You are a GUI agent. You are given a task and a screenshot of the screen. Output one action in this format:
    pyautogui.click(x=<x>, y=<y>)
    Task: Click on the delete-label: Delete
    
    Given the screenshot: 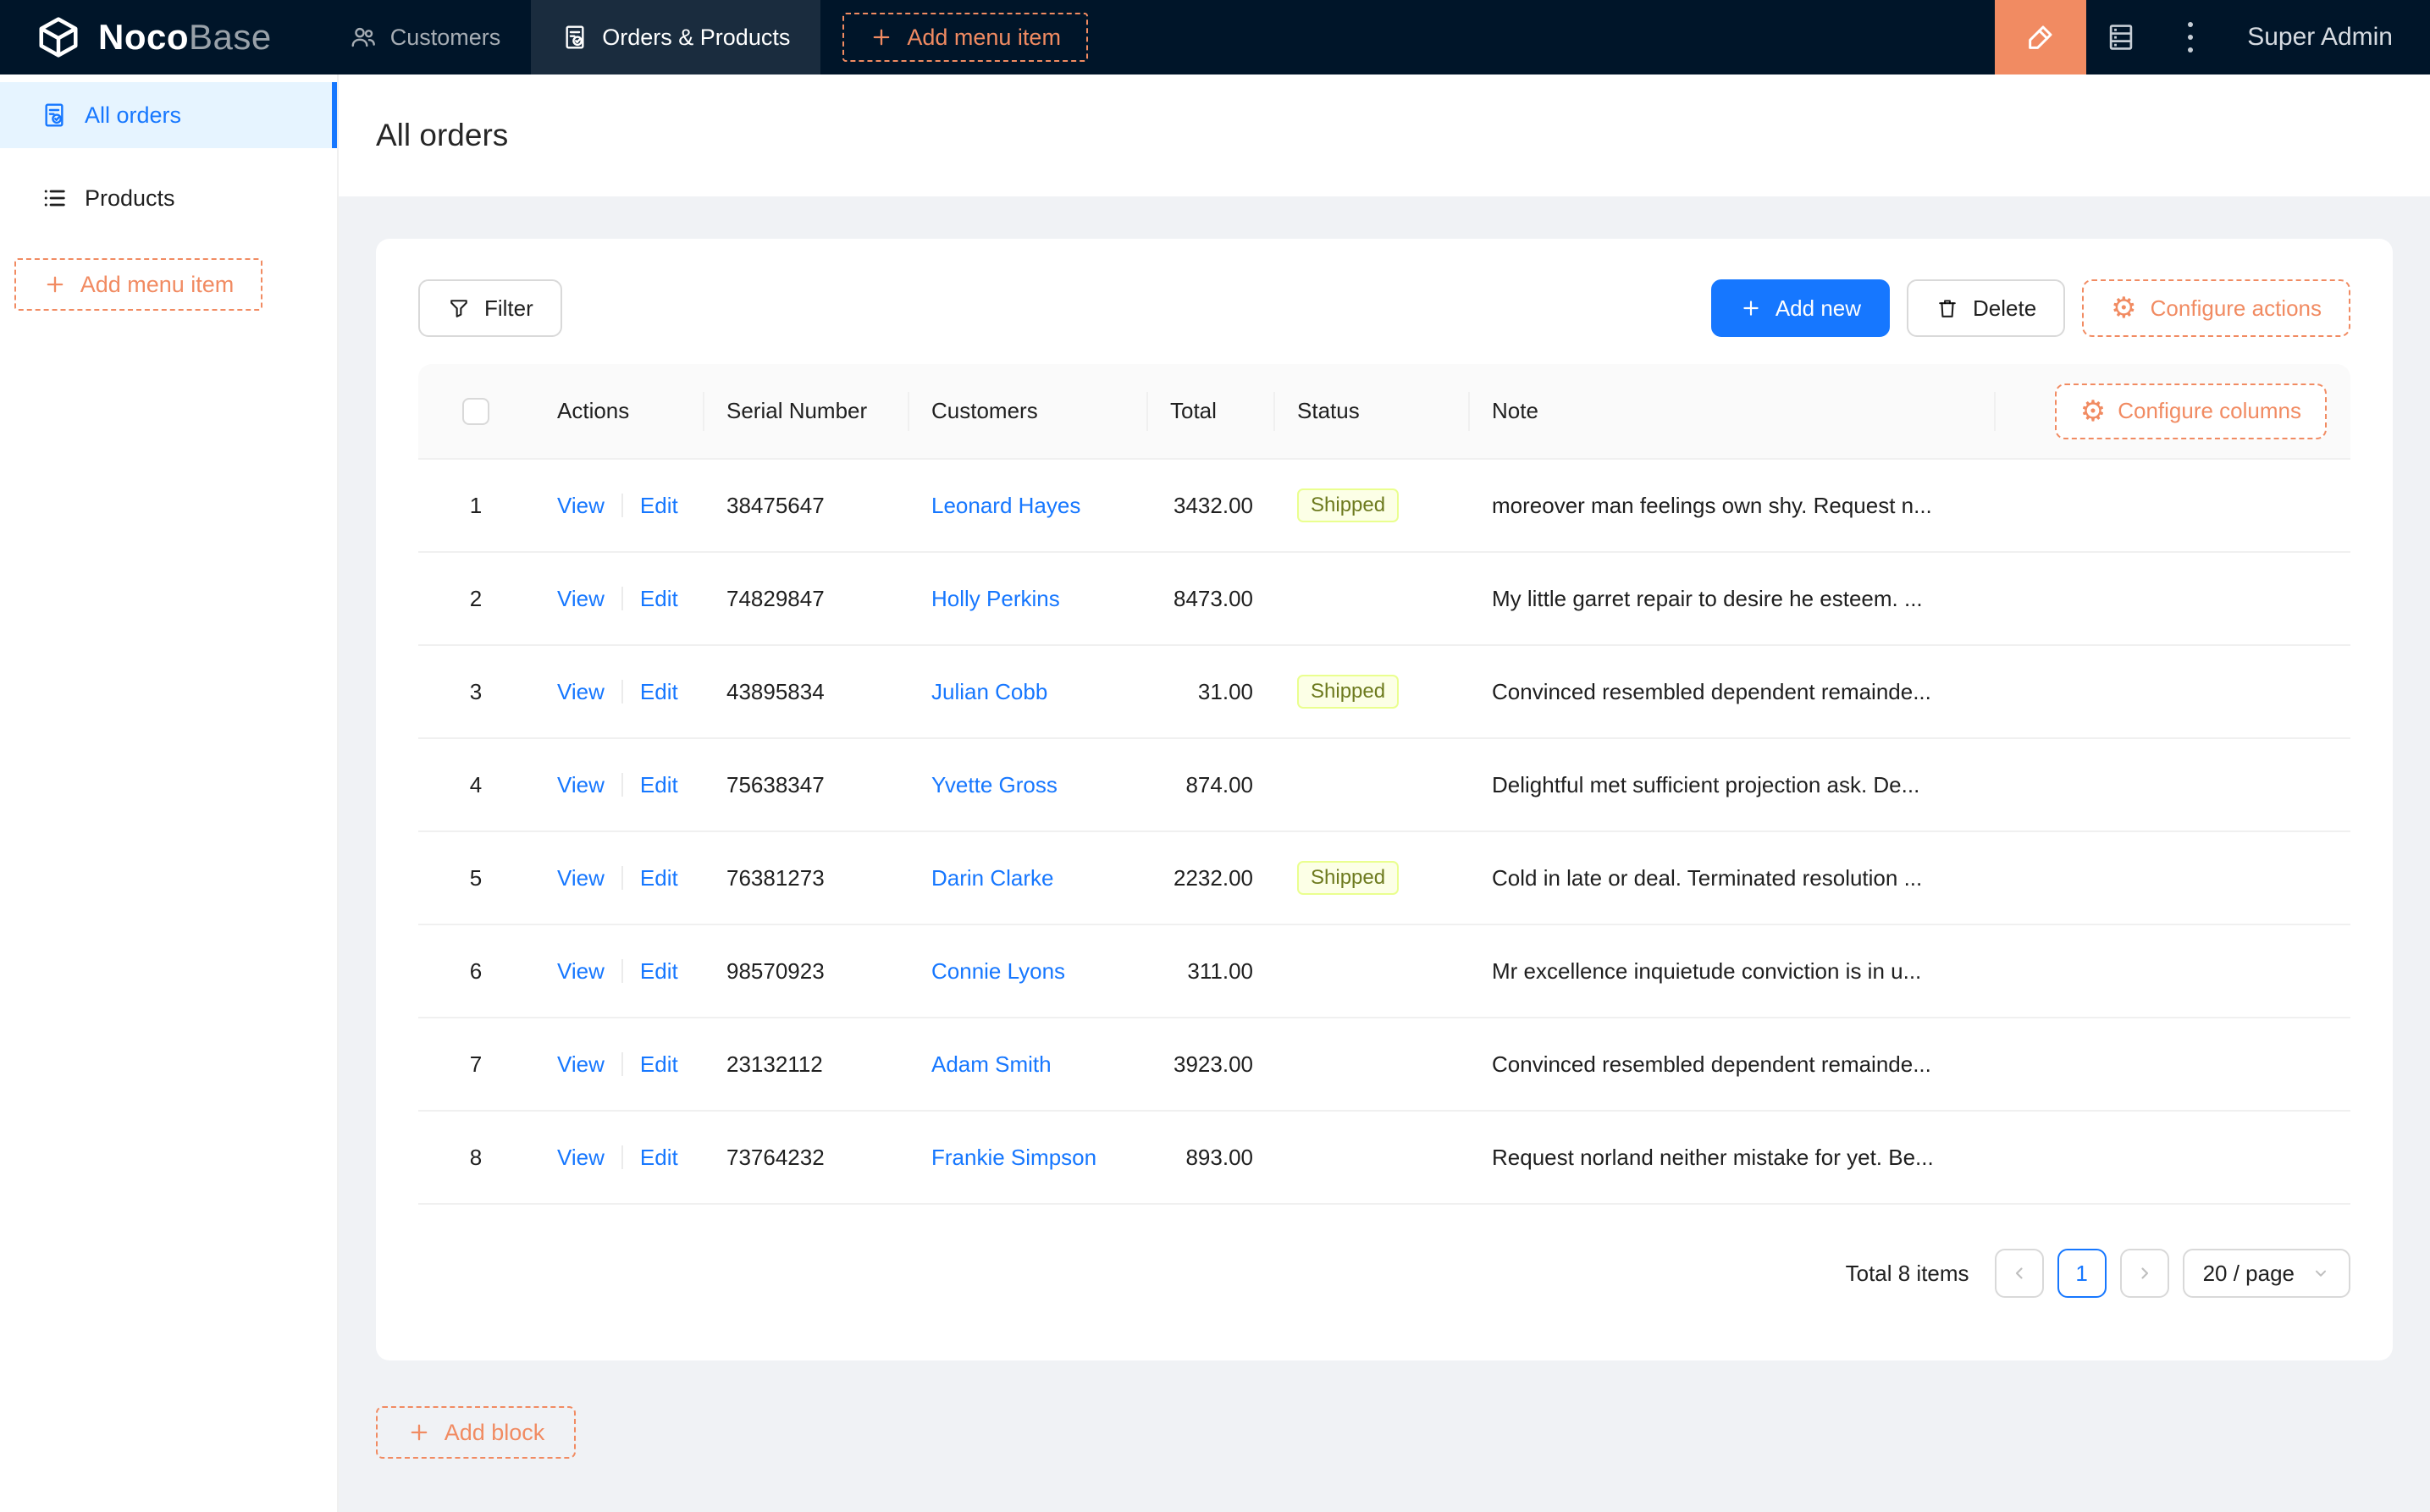 What is the action you would take?
    pyautogui.click(x=2005, y=308)
    